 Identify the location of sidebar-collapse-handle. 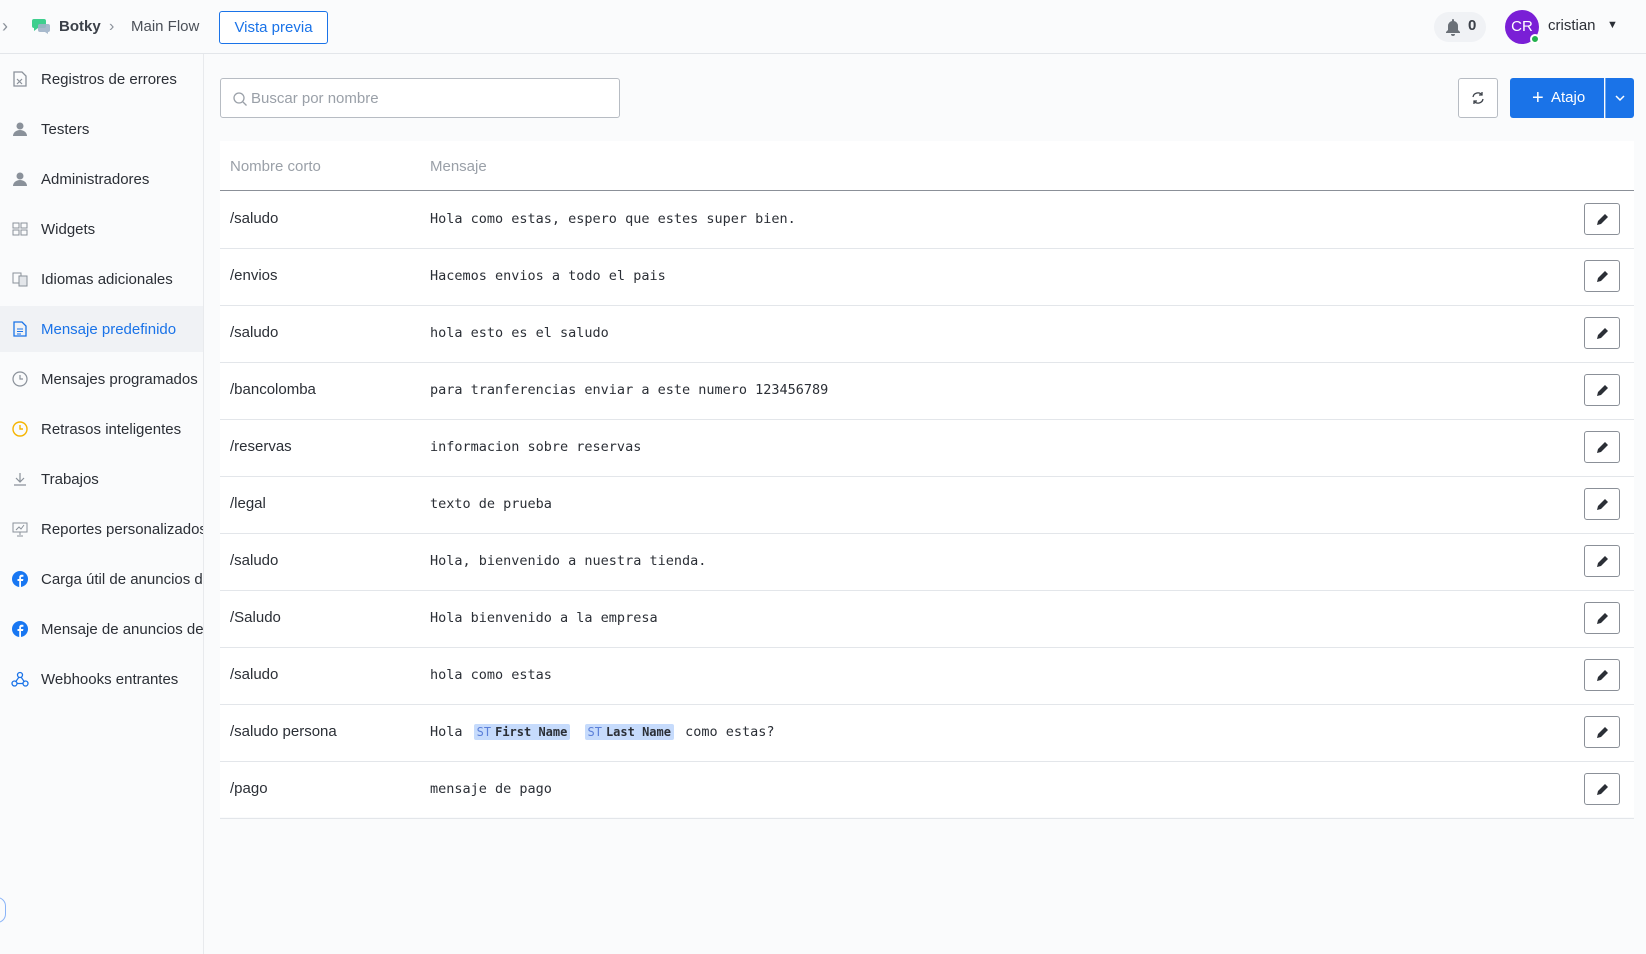
(3, 910).